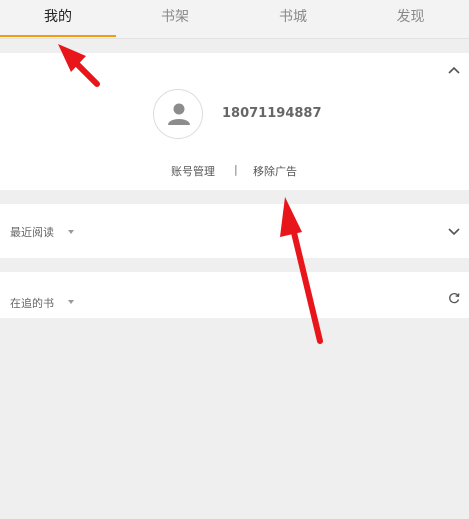 The image size is (469, 519). I want to click on top-tab-bar: 我的 书架 书城 发现, so click(234, 19).